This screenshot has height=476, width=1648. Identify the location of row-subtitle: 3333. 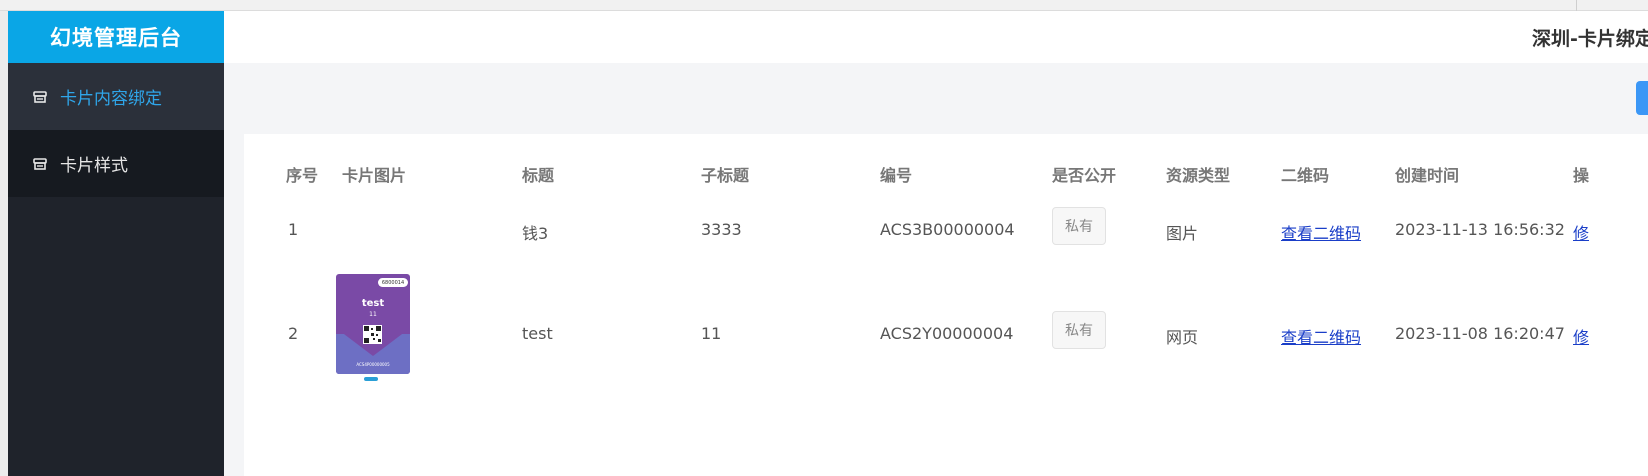
(721, 229).